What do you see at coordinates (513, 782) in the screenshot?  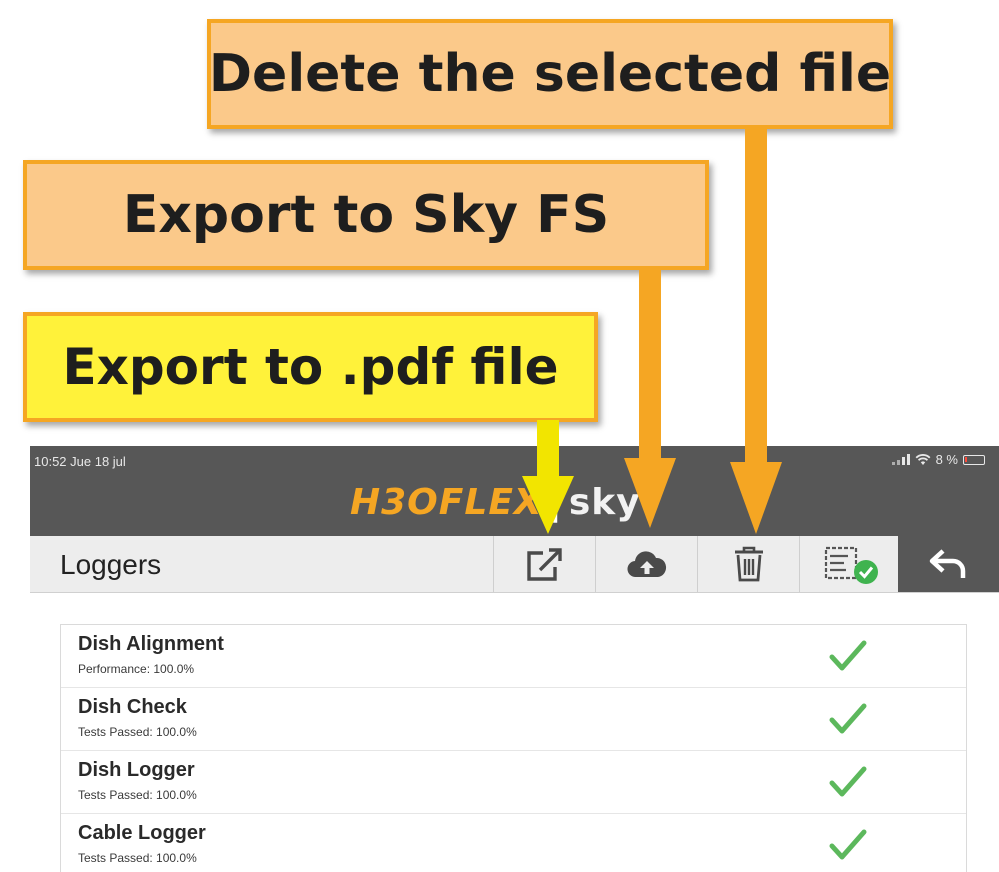 I see `list-item: Dish Logger Tests Passed: 100.0%` at bounding box center [513, 782].